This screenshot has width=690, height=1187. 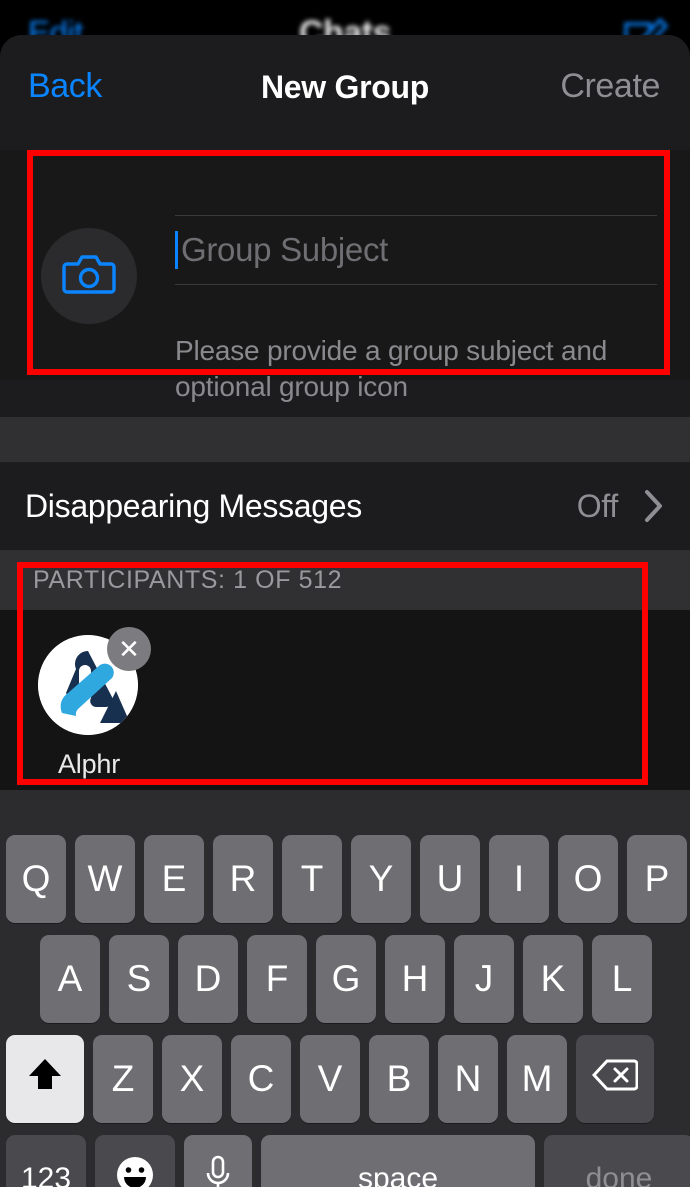 What do you see at coordinates (415, 979) in the screenshot?
I see `key-h: H` at bounding box center [415, 979].